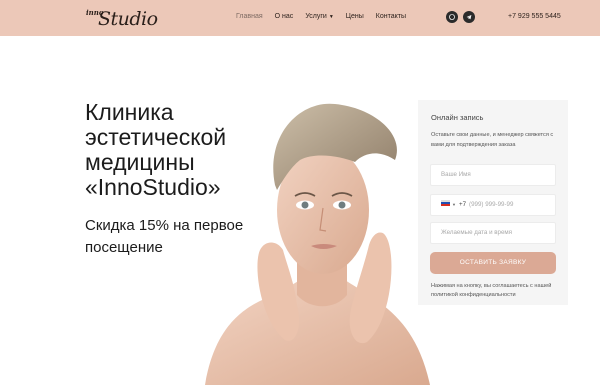  I want to click on name-input-placeholder: Ваше Имя, so click(456, 174).